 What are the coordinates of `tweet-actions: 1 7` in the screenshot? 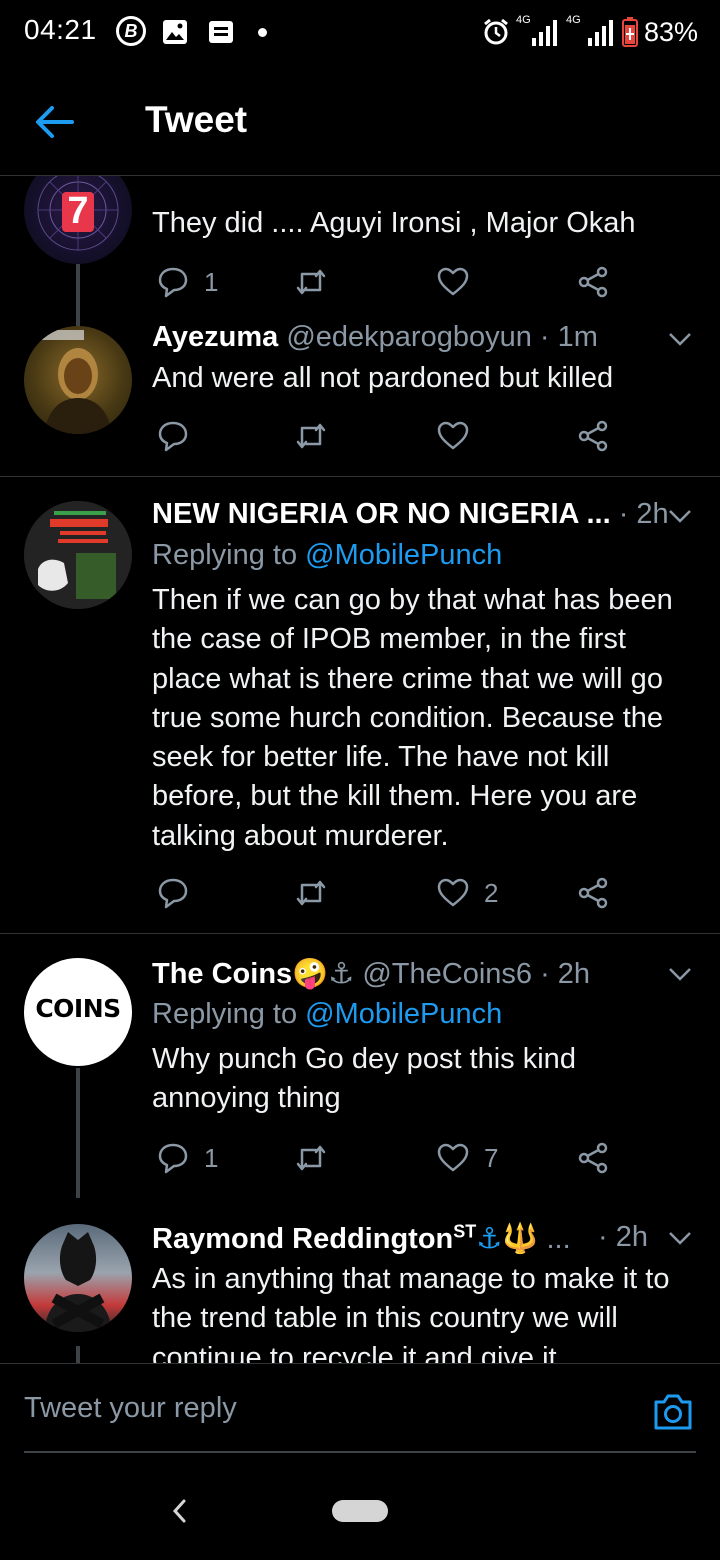 It's located at (387, 1158).